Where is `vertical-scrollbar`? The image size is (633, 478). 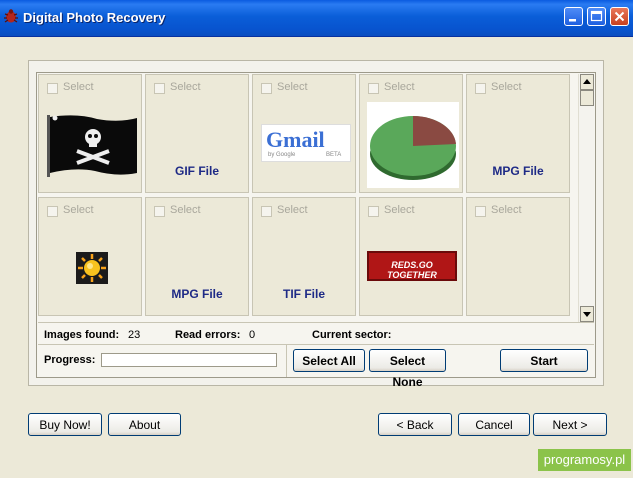 vertical-scrollbar is located at coordinates (586, 198).